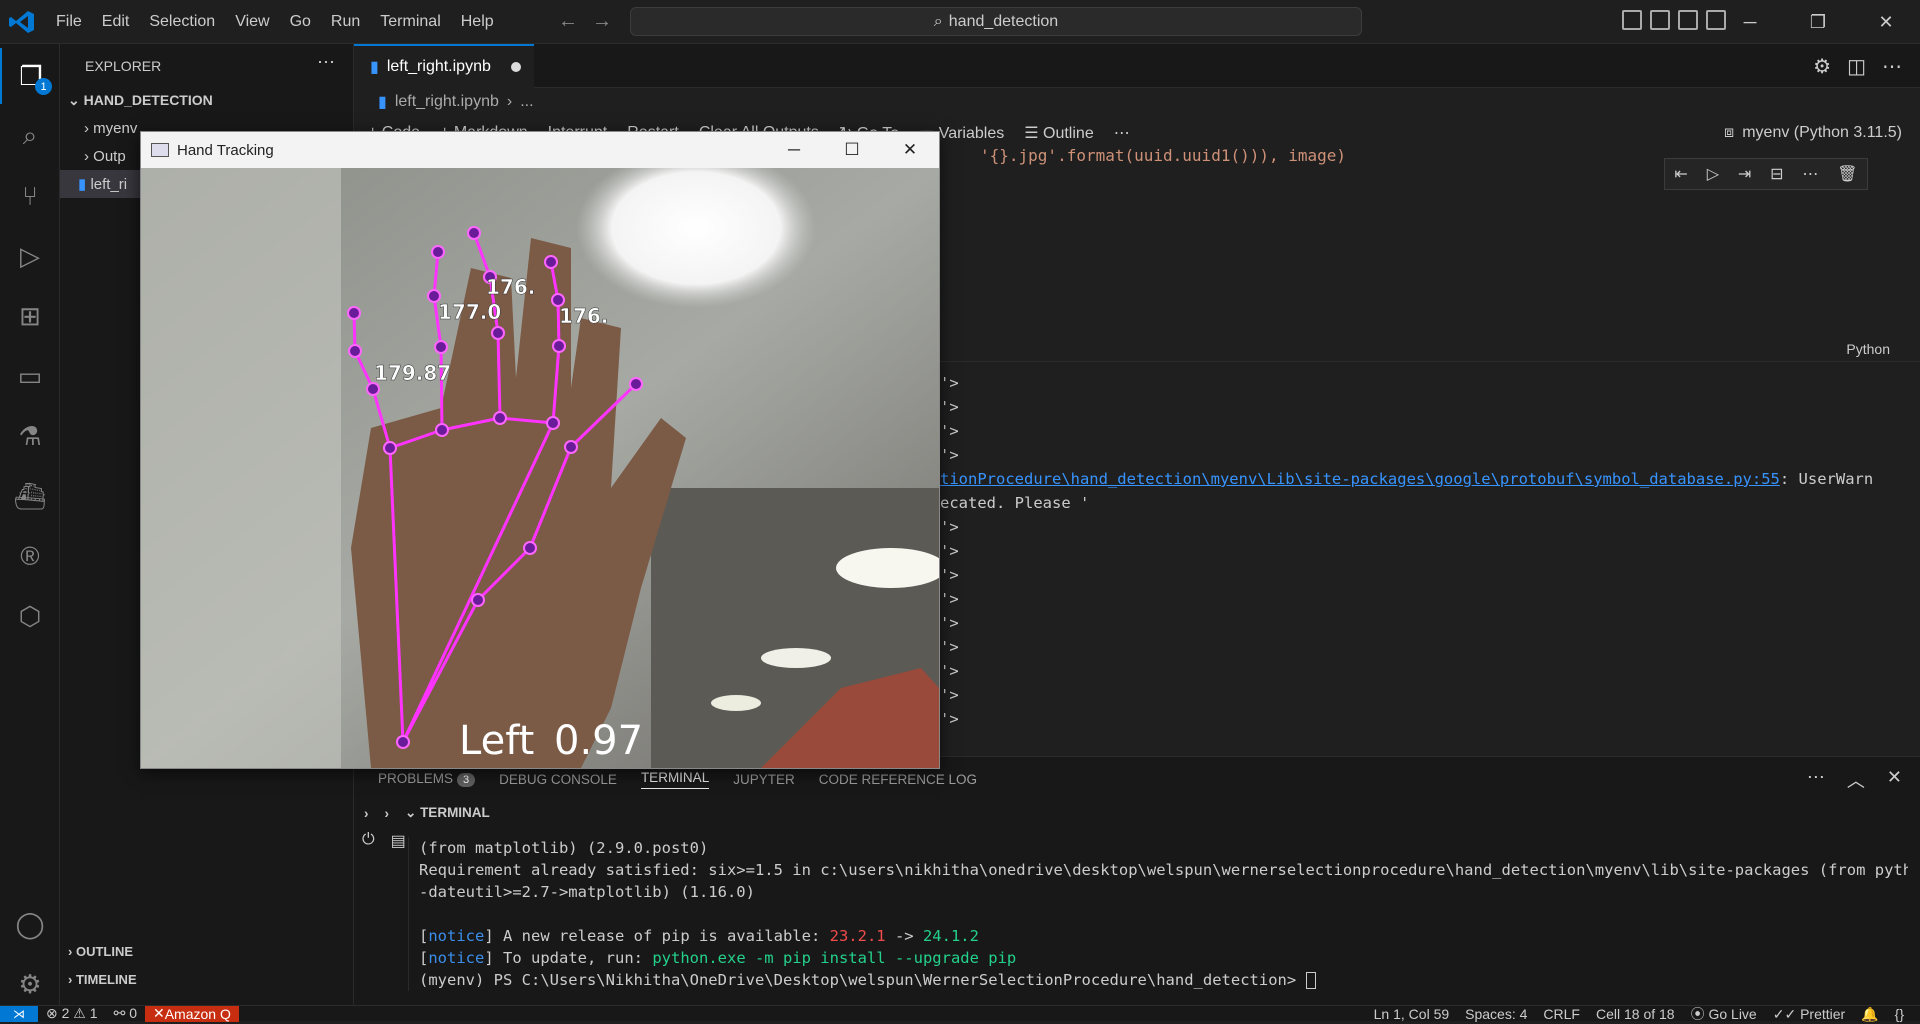  I want to click on forward-arrow-icon: →, so click(602, 21).